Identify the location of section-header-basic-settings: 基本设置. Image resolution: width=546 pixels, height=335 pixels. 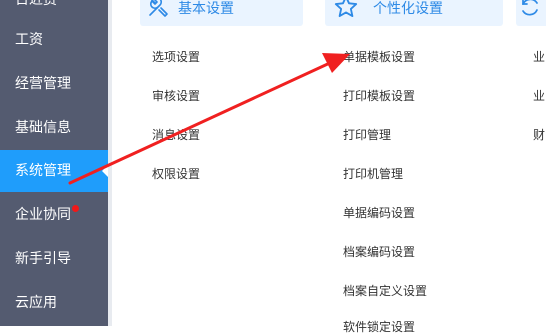
(221, 13).